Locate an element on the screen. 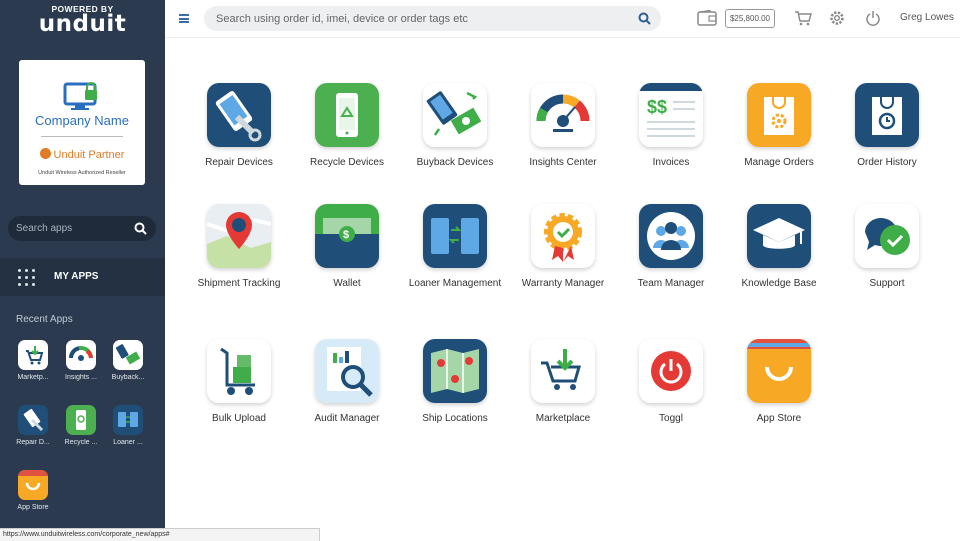  app-audit-manager: Audit Manager is located at coordinates (347, 382).